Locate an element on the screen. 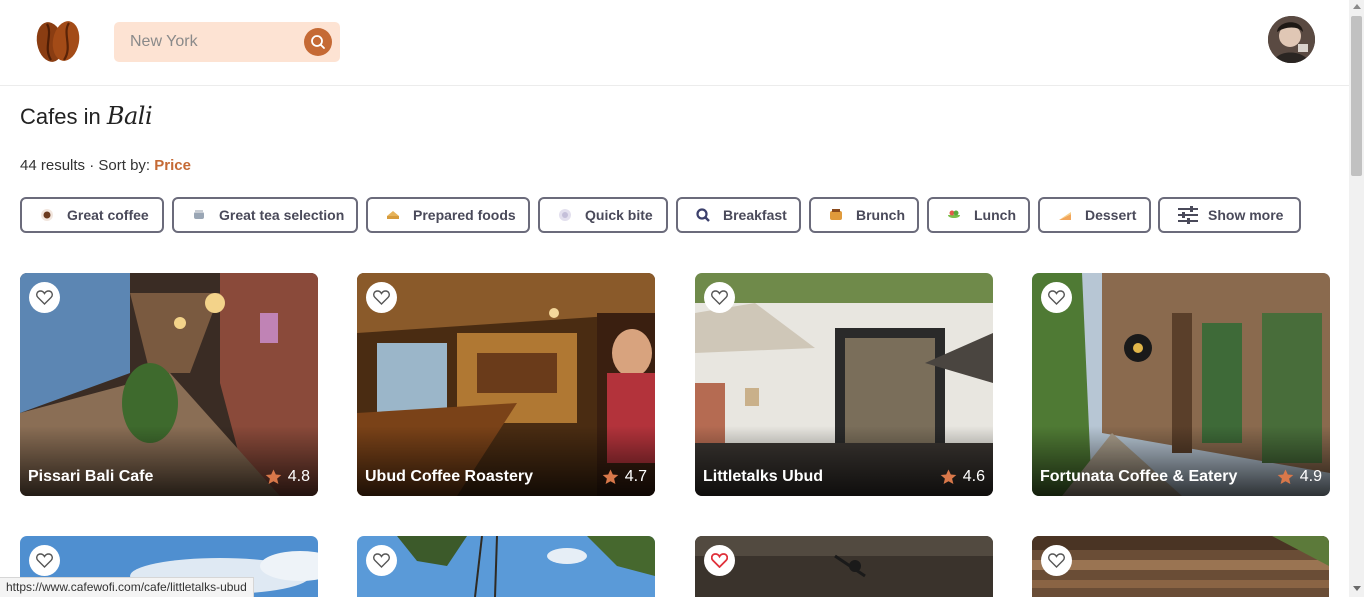 The image size is (1364, 597). filter-dessert: Dessert is located at coordinates (1094, 215).